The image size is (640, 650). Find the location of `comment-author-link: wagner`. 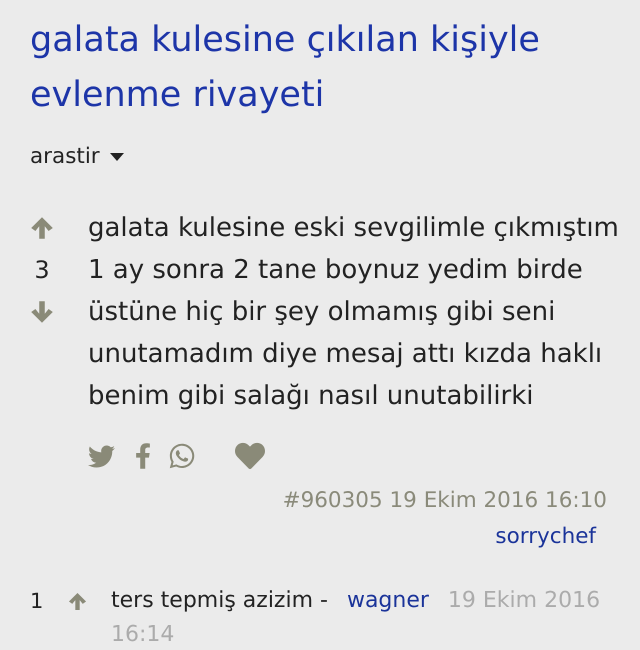

comment-author-link: wagner is located at coordinates (387, 601).